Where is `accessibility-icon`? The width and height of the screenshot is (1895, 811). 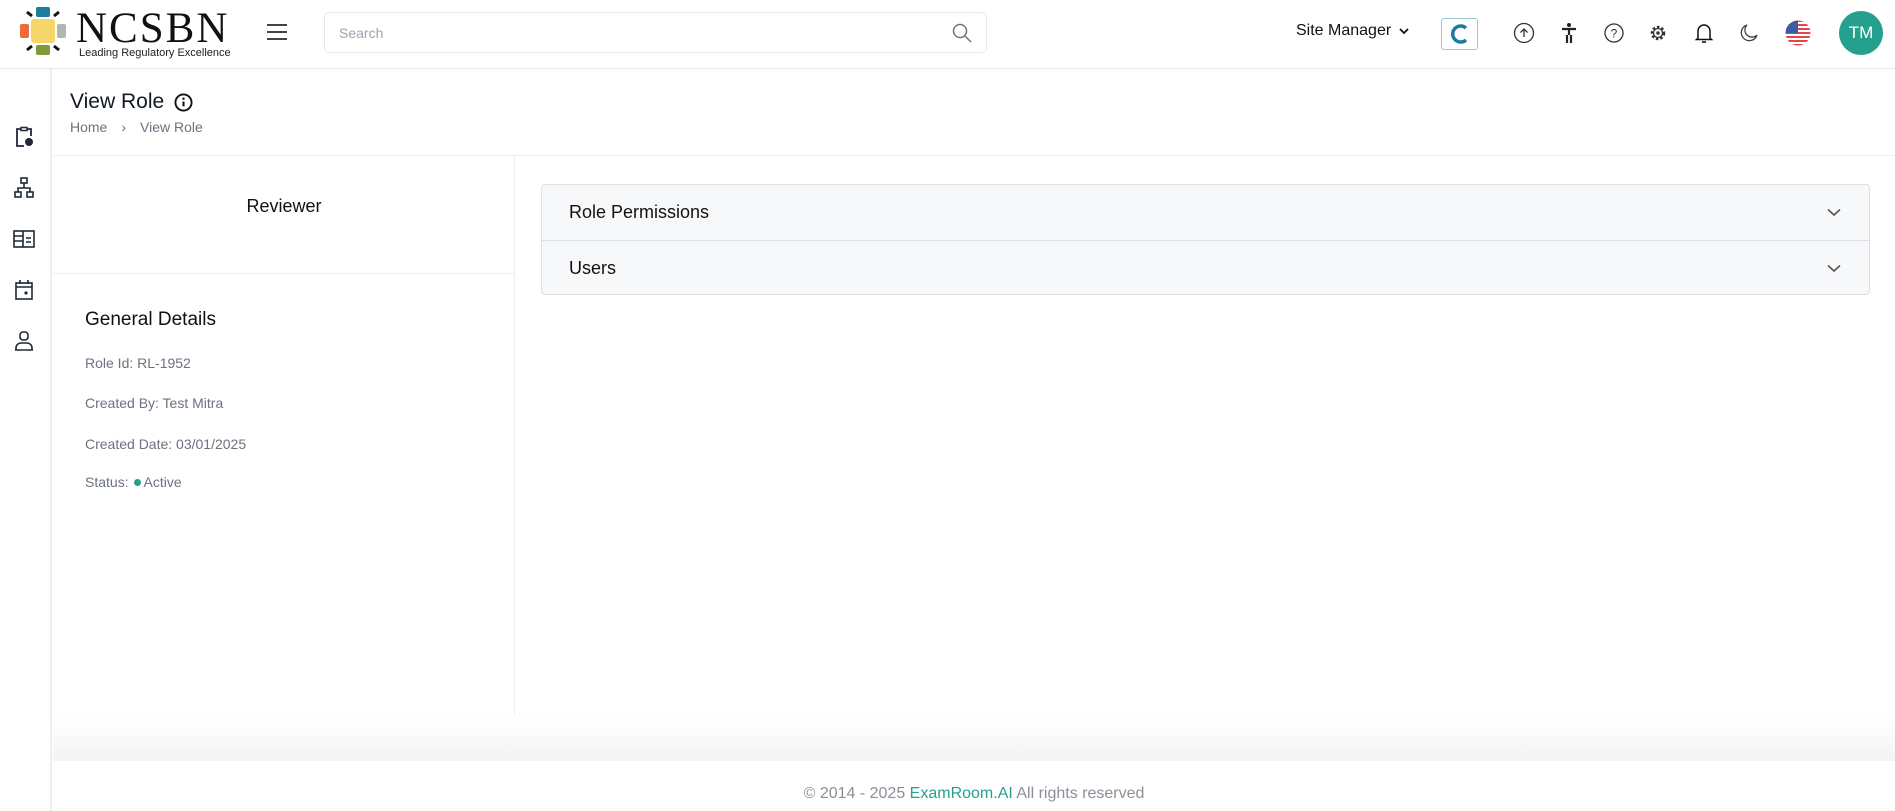
accessibility-icon is located at coordinates (1569, 33).